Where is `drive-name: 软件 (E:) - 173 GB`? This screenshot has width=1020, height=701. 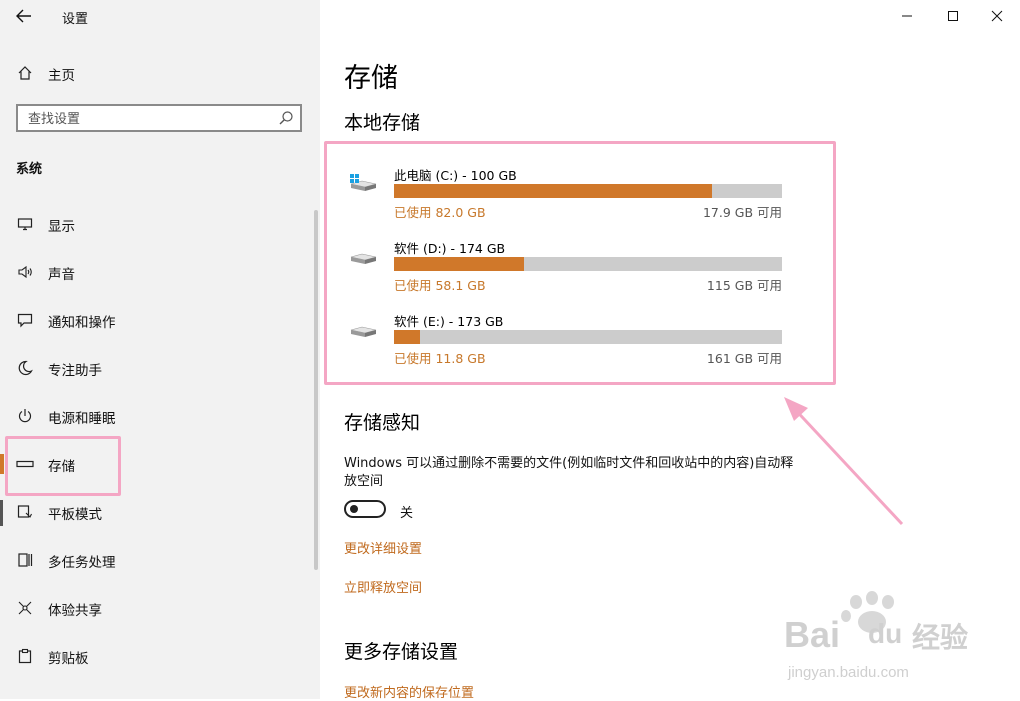 drive-name: 软件 (E:) - 173 GB is located at coordinates (449, 321).